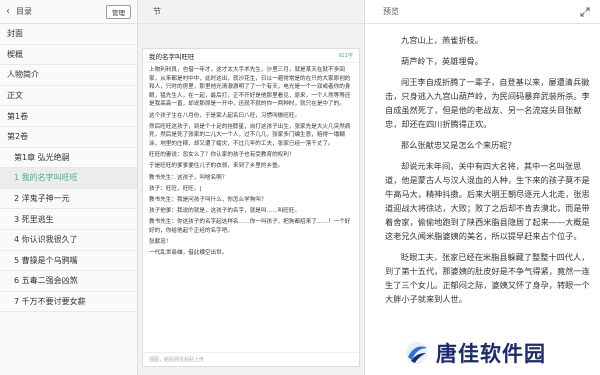  I want to click on watermark-text: 唐佳软件园, so click(491, 354).